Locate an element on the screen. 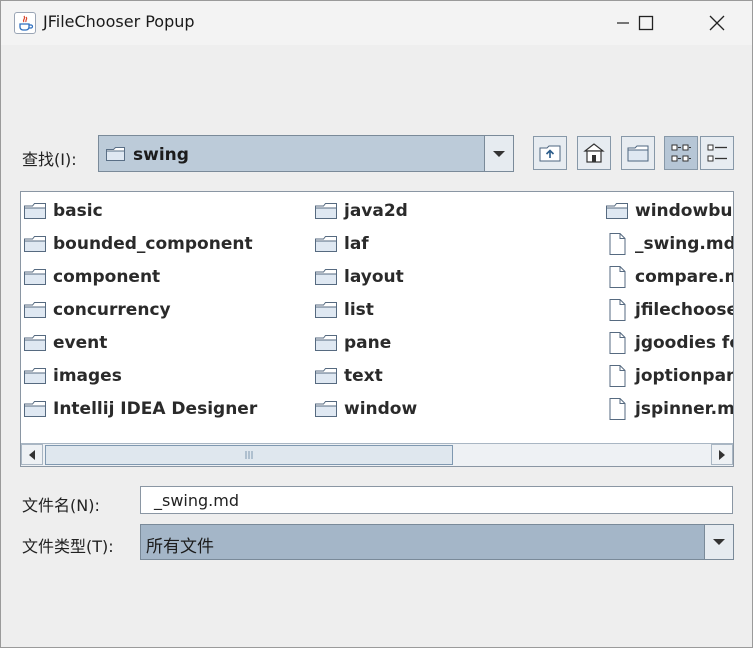  grip-icon is located at coordinates (249, 455).